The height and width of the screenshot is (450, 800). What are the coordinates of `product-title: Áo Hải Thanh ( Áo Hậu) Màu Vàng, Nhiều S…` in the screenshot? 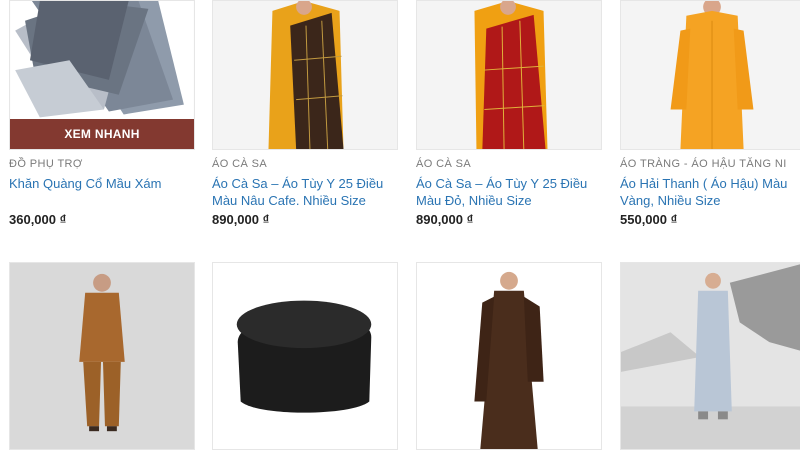 It's located at (710, 192).